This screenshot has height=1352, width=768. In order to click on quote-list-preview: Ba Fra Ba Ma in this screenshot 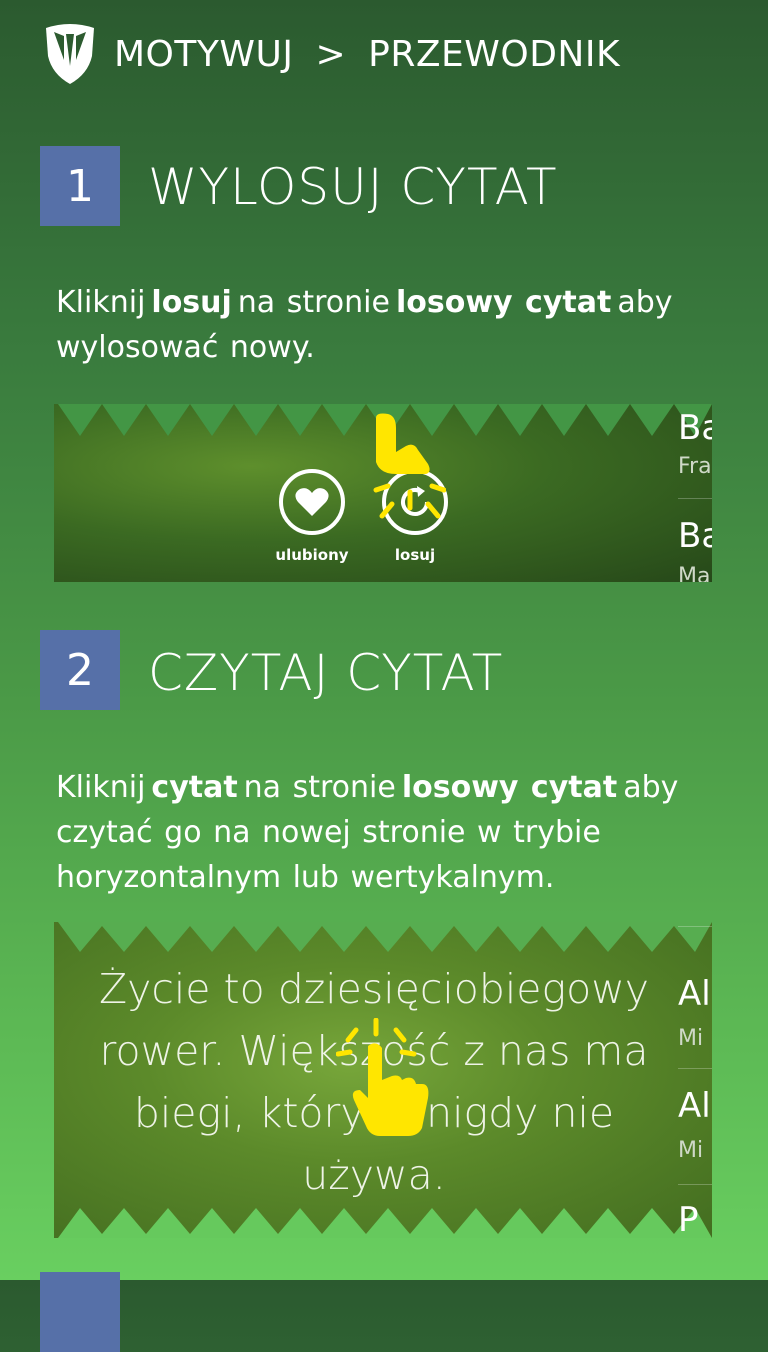, I will do `click(695, 493)`.